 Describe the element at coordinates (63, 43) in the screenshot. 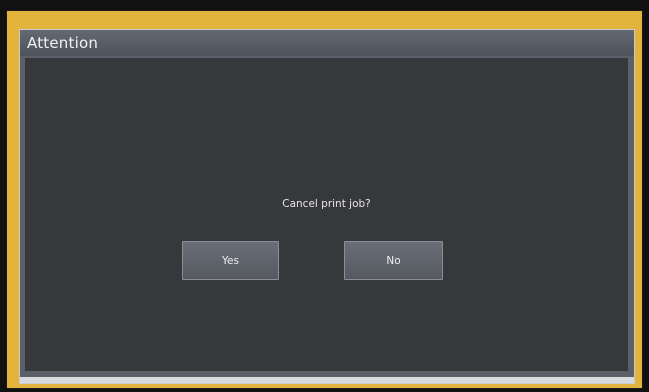

I see `dialog-title: Attention` at that location.